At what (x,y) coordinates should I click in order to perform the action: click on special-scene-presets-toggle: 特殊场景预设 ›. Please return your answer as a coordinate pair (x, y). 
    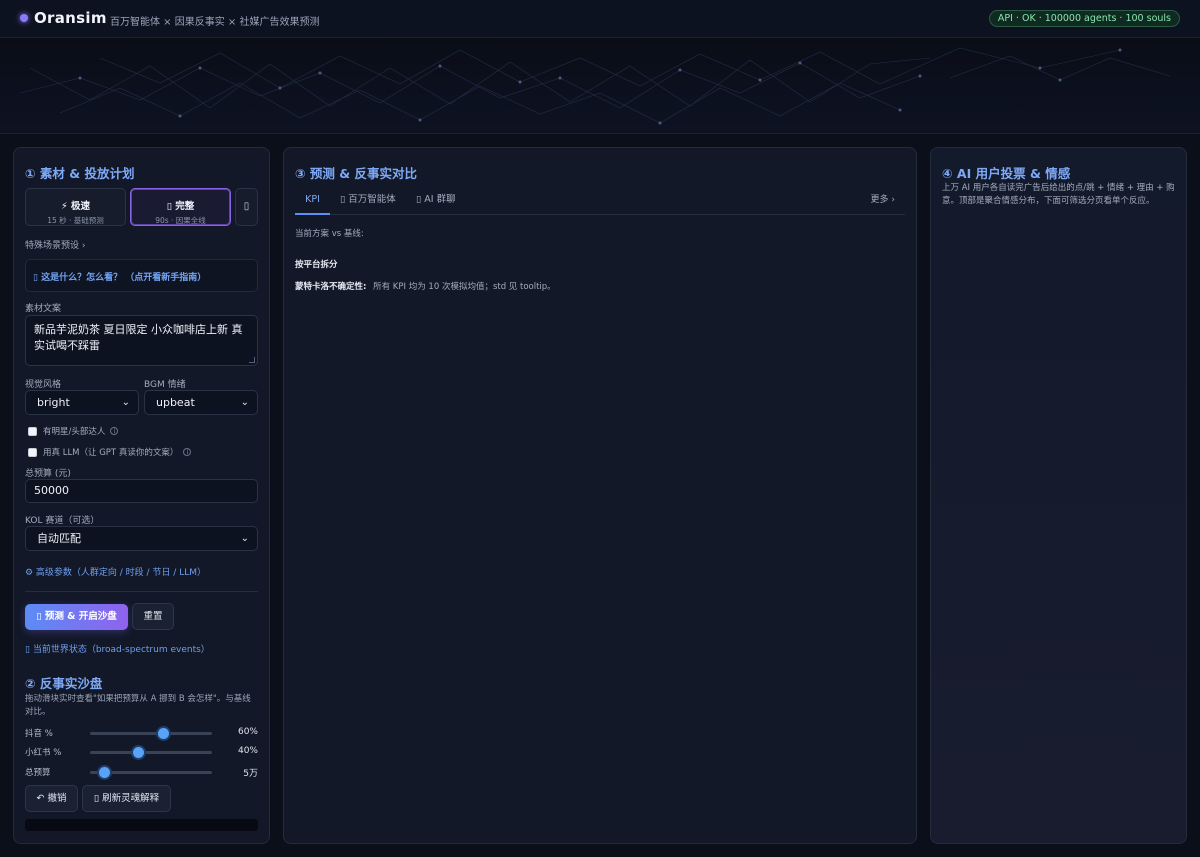
    Looking at the image, I should click on (55, 244).